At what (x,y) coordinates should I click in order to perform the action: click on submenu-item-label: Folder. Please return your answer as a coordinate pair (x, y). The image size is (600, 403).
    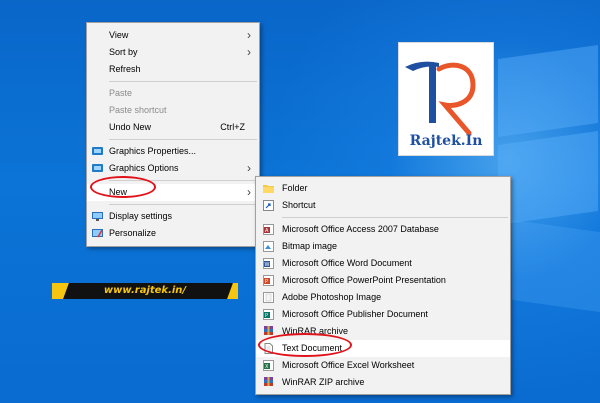
    Looking at the image, I should click on (295, 188).